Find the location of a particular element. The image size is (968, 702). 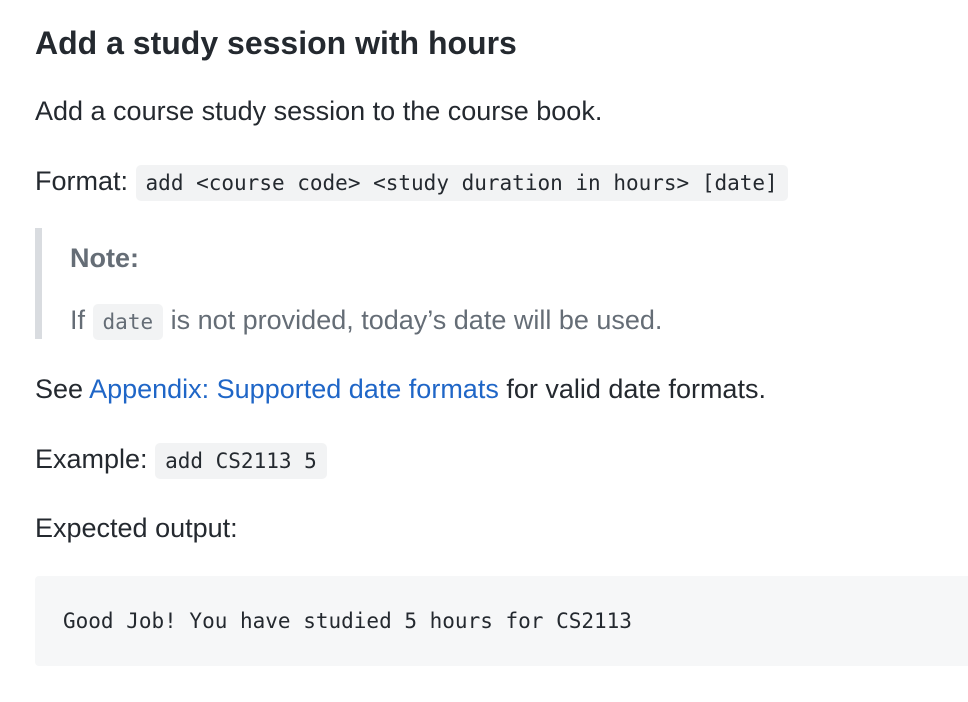

note-code: date is located at coordinates (128, 322).